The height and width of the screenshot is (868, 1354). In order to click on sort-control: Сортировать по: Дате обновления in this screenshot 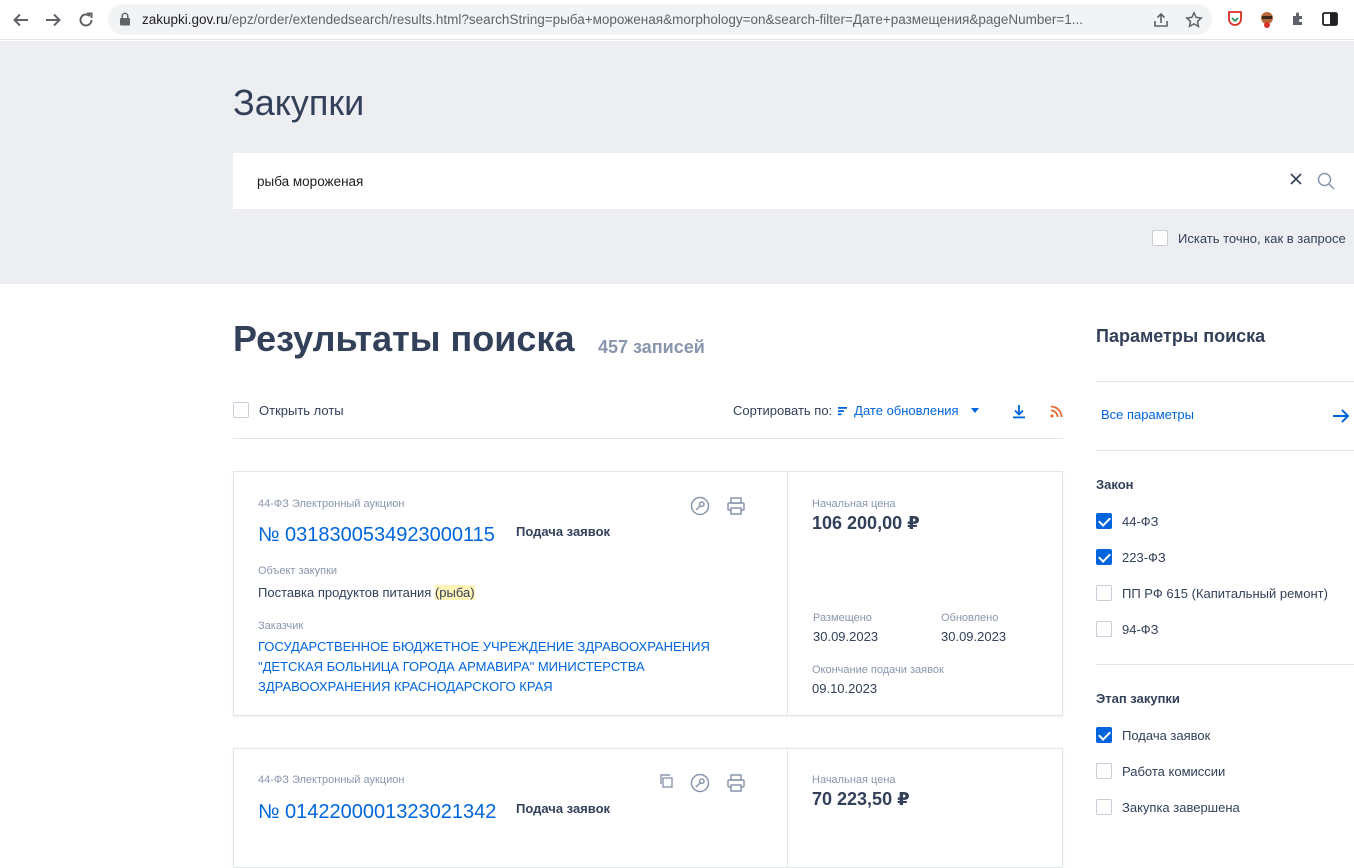, I will do `click(856, 410)`.